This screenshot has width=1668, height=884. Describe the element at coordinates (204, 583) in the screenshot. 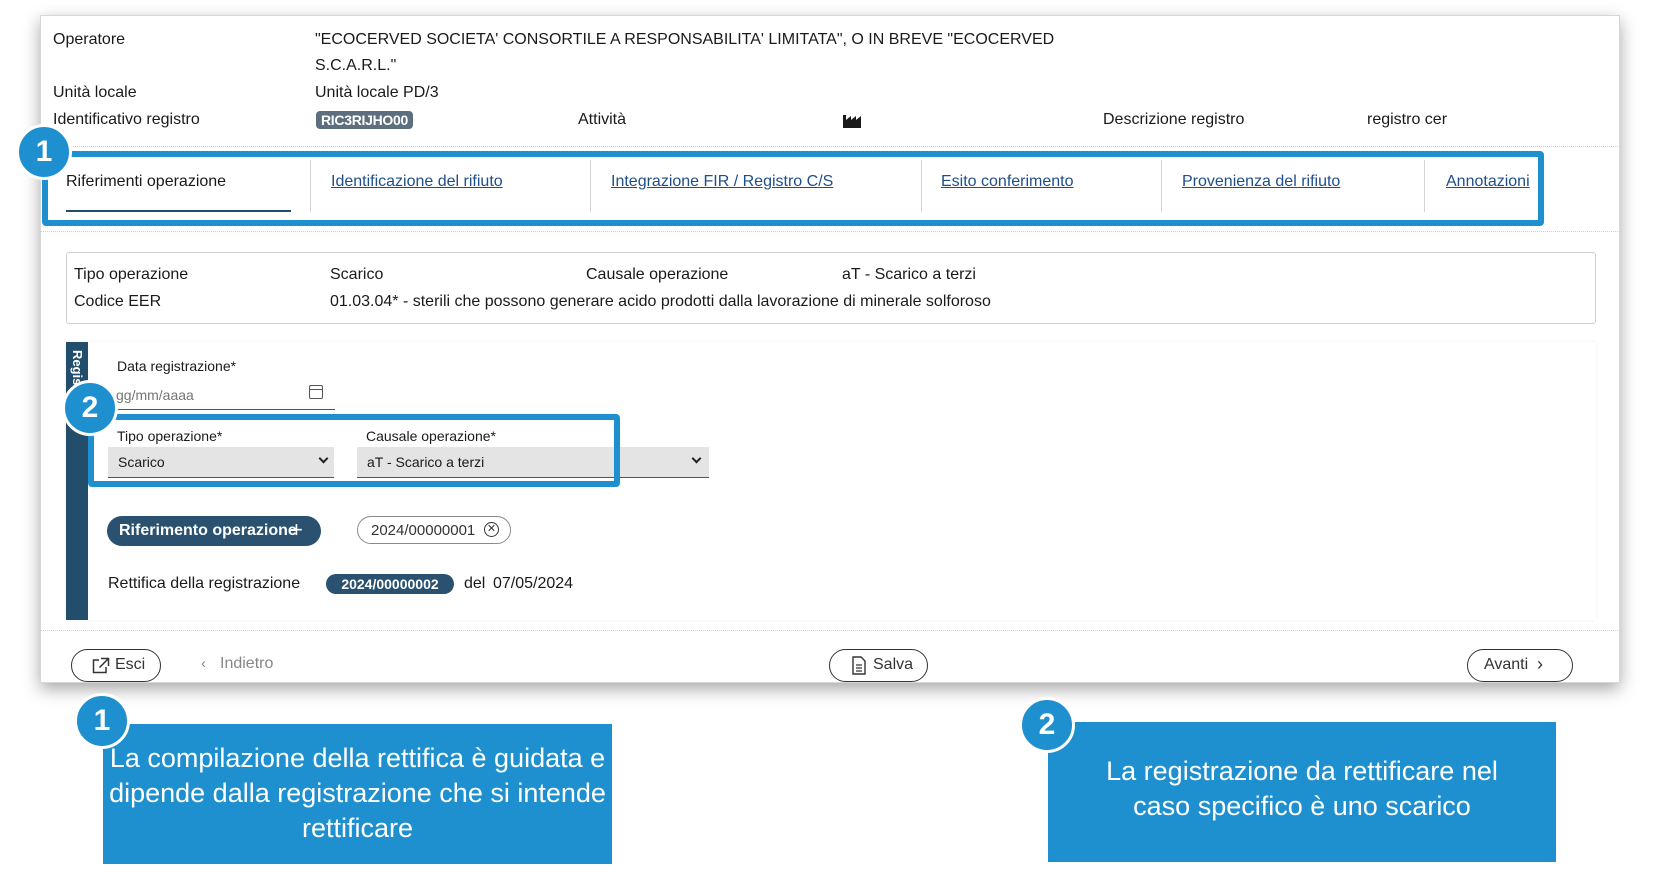

I see `rettifica-label: Rettifica della registrazione` at that location.